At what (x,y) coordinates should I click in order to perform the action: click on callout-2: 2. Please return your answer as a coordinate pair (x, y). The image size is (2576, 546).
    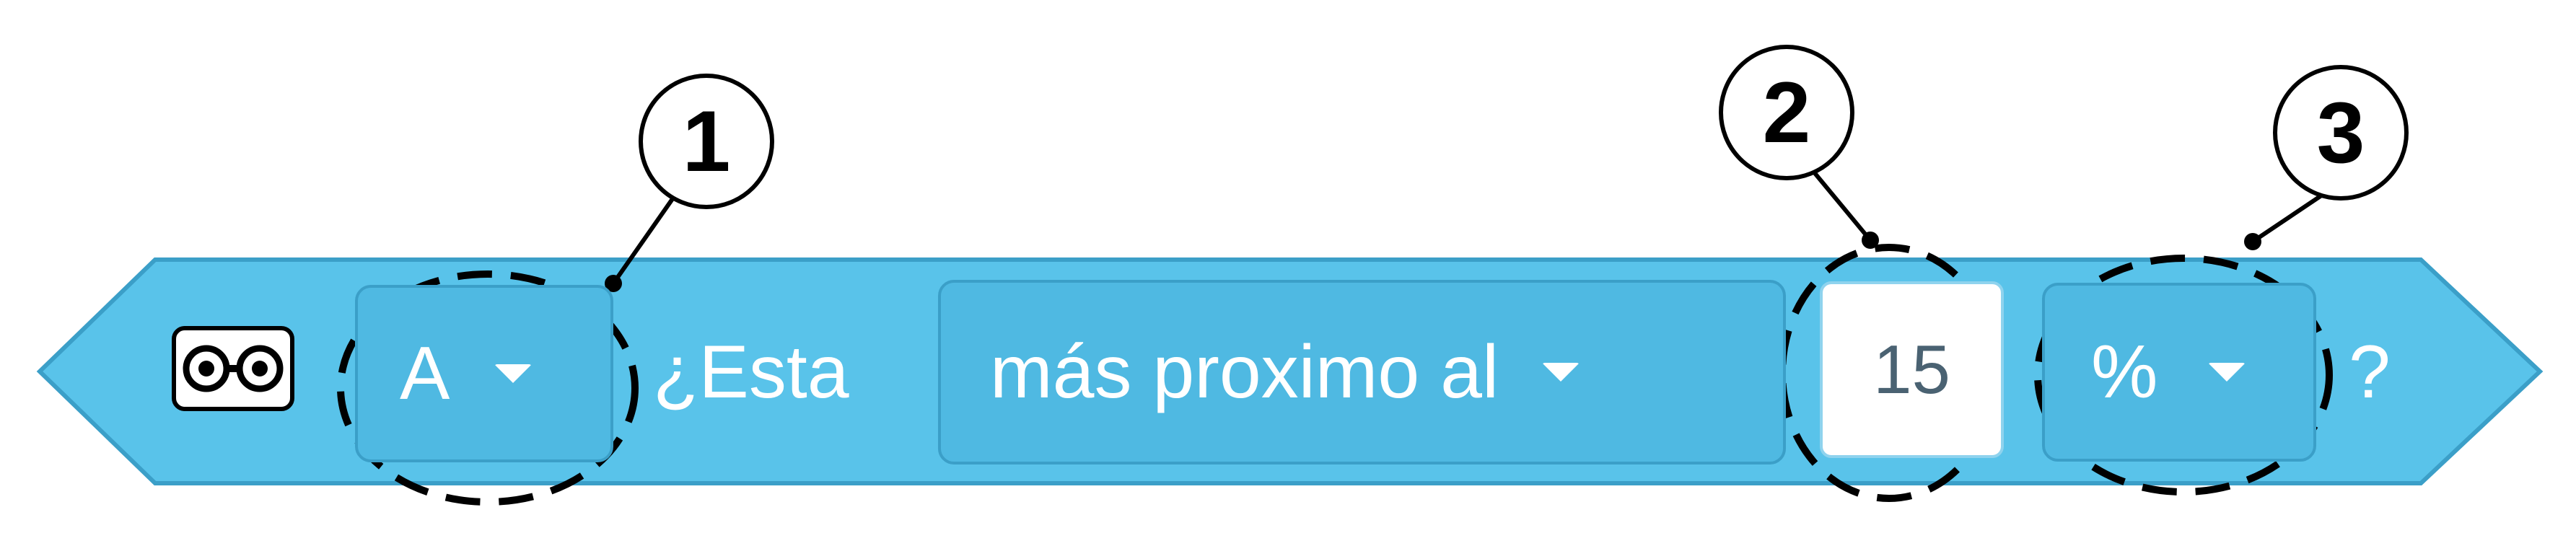
    Looking at the image, I should click on (1786, 112).